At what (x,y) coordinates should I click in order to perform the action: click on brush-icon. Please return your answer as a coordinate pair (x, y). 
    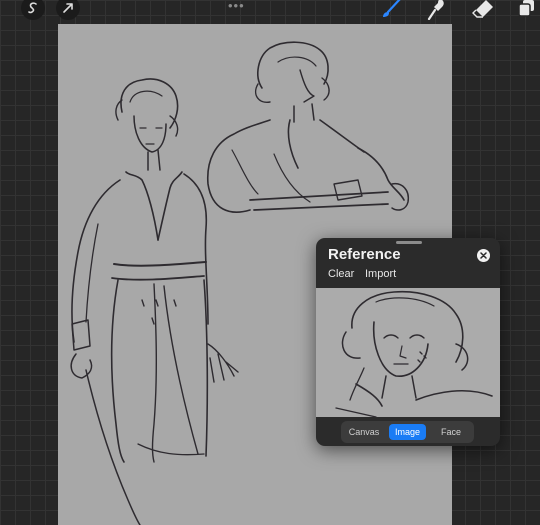
    Looking at the image, I should click on (391, 10).